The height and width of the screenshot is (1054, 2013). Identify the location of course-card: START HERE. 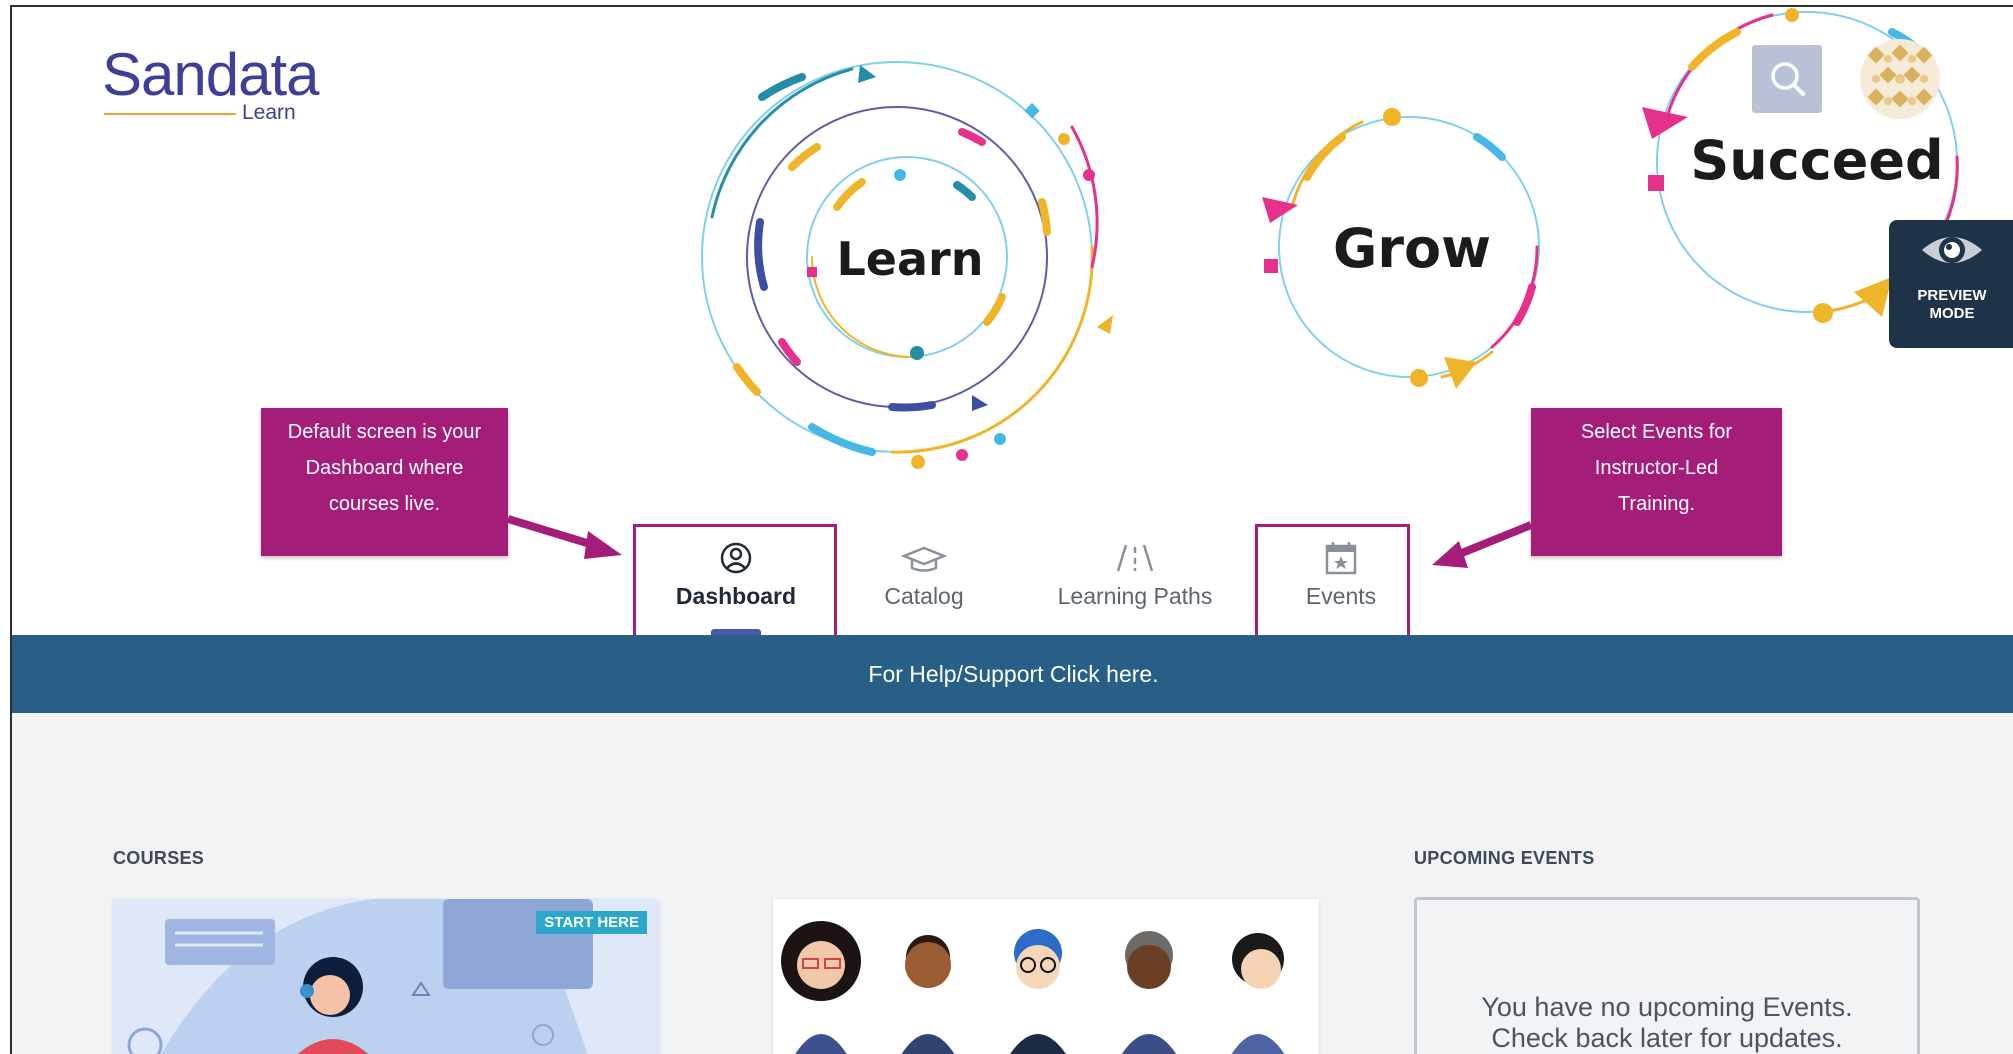
(386, 976).